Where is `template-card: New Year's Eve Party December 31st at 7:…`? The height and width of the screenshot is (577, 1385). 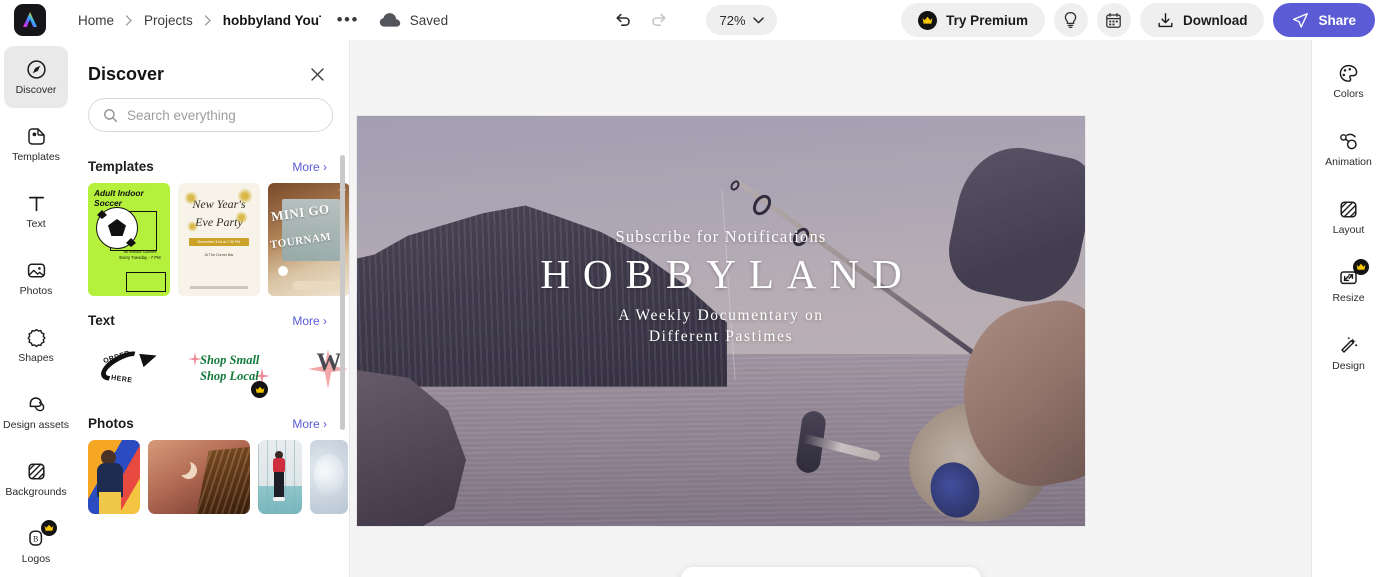 template-card: New Year's Eve Party December 31st at 7:… is located at coordinates (219, 239).